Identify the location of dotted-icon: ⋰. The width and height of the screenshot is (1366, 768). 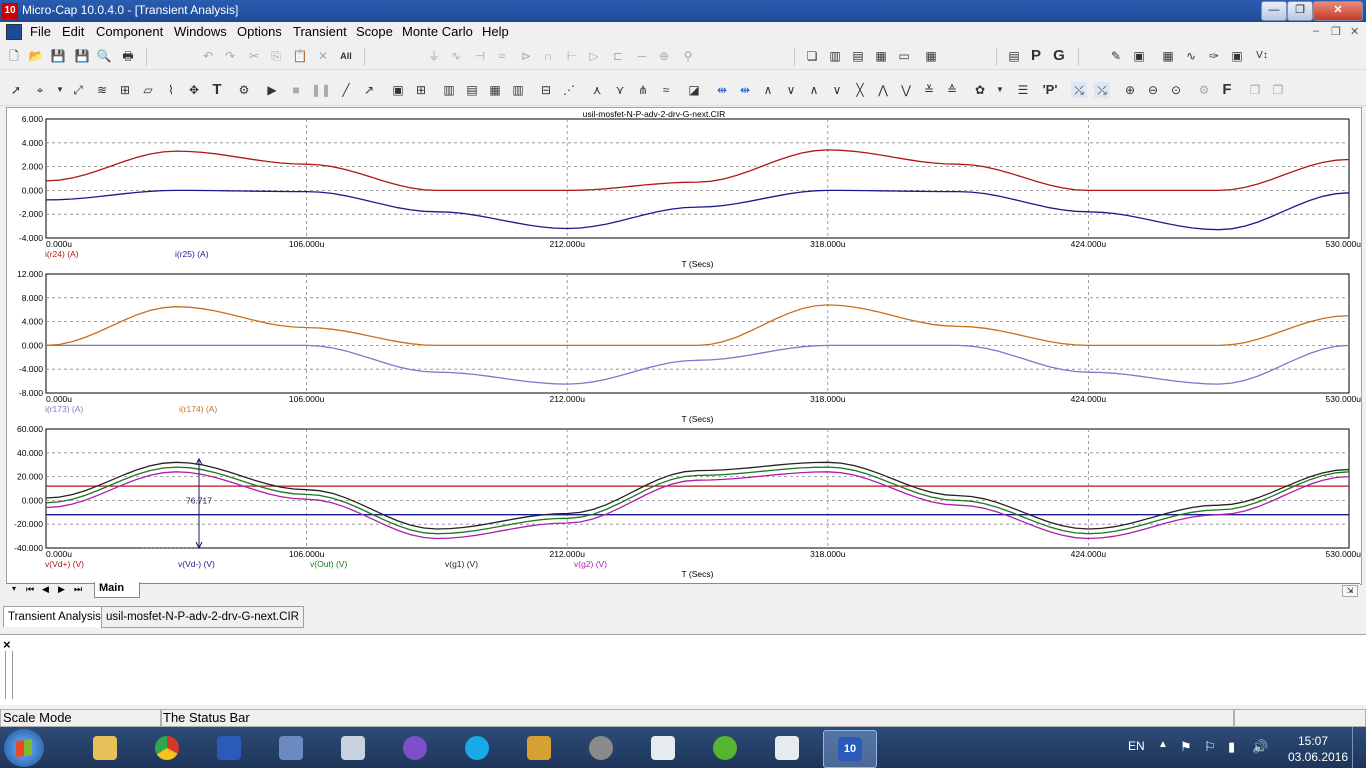
(569, 90).